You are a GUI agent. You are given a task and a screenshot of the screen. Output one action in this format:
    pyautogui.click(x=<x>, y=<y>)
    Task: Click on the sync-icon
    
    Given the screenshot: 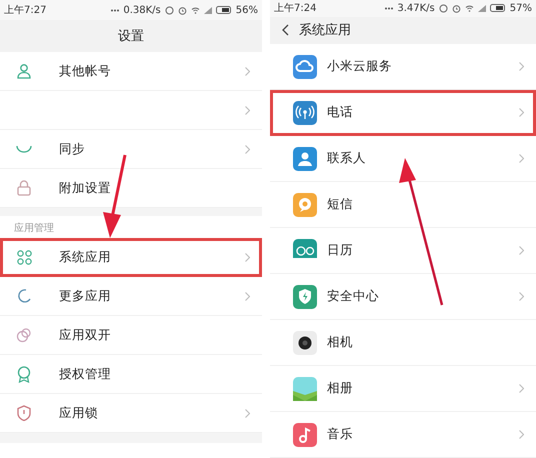 What is the action you would take?
    pyautogui.click(x=24, y=149)
    